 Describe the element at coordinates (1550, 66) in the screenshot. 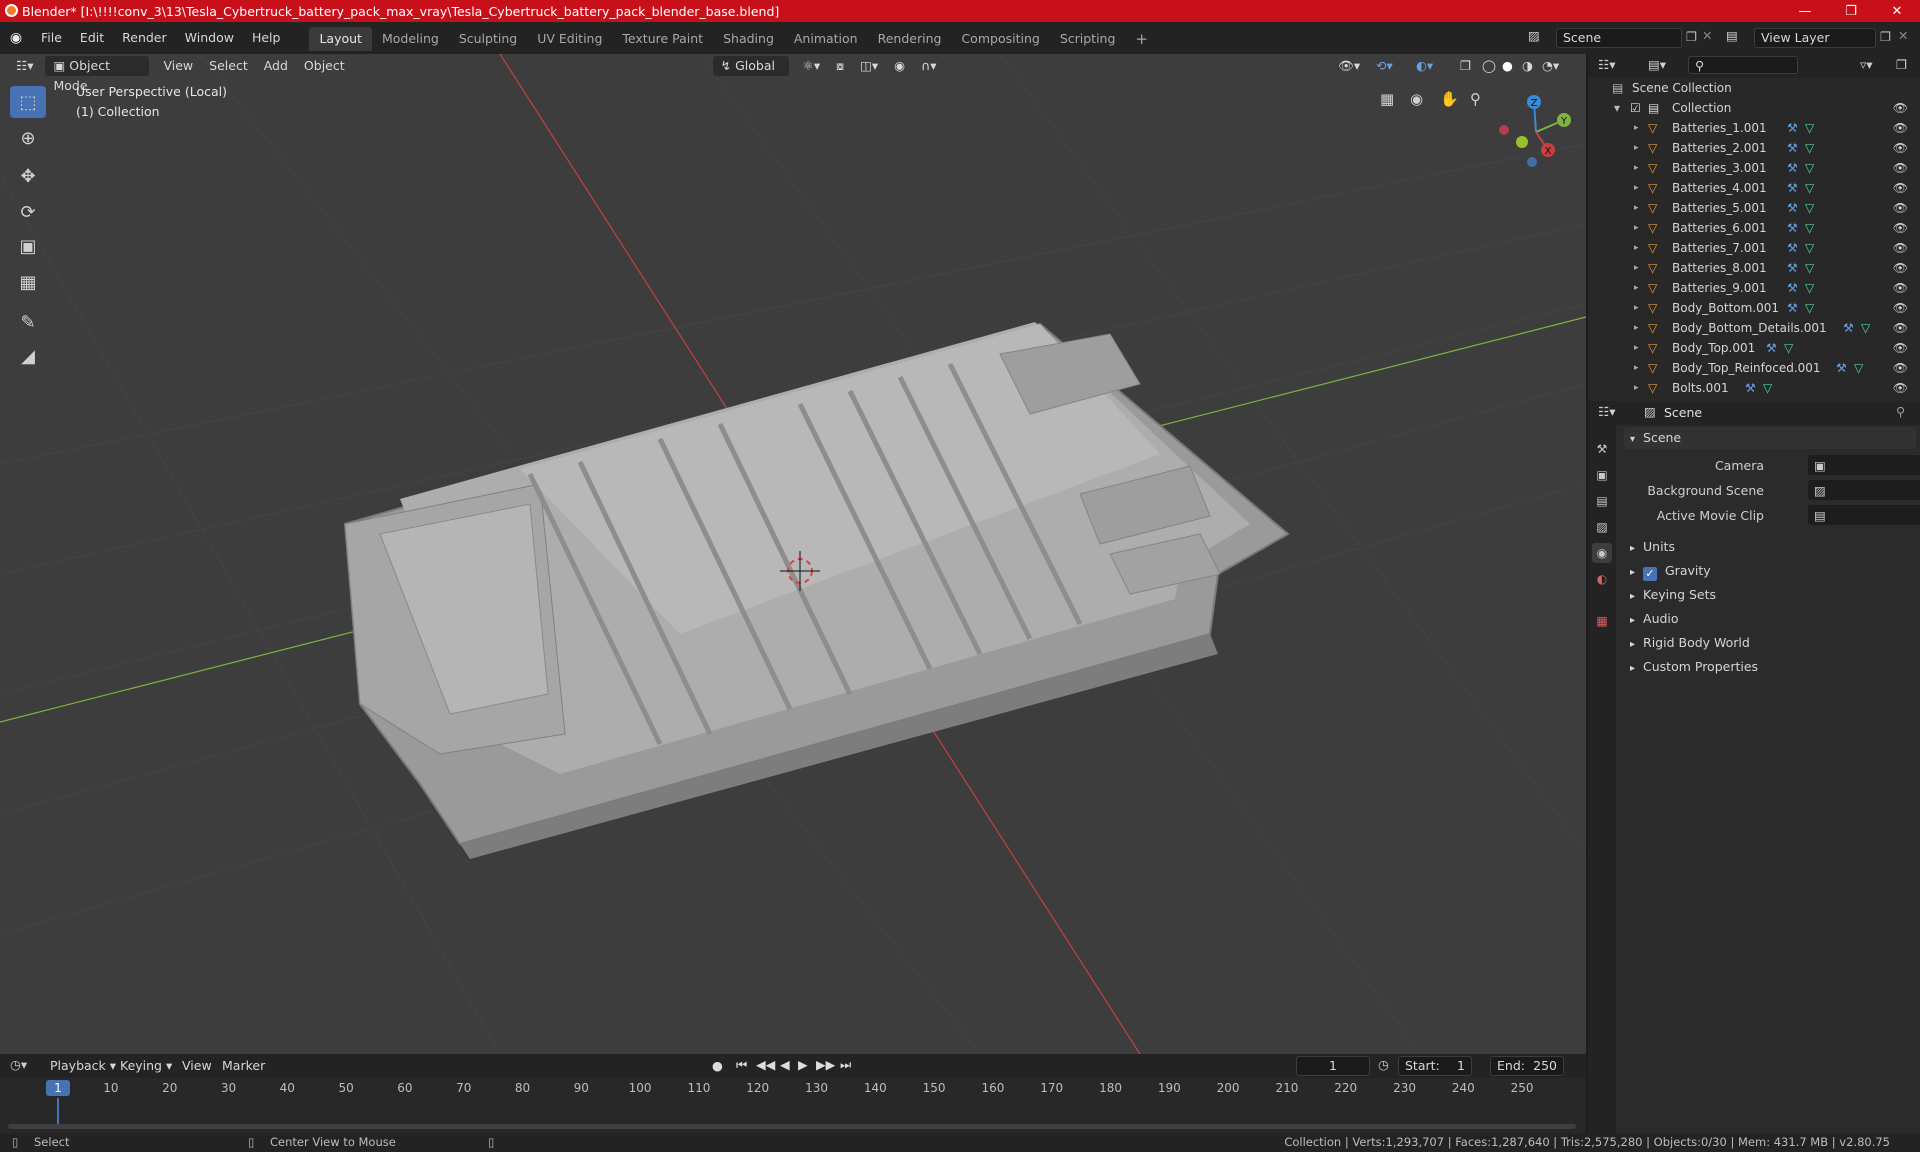

I see `rendered-shading-icon: ◔▾` at that location.